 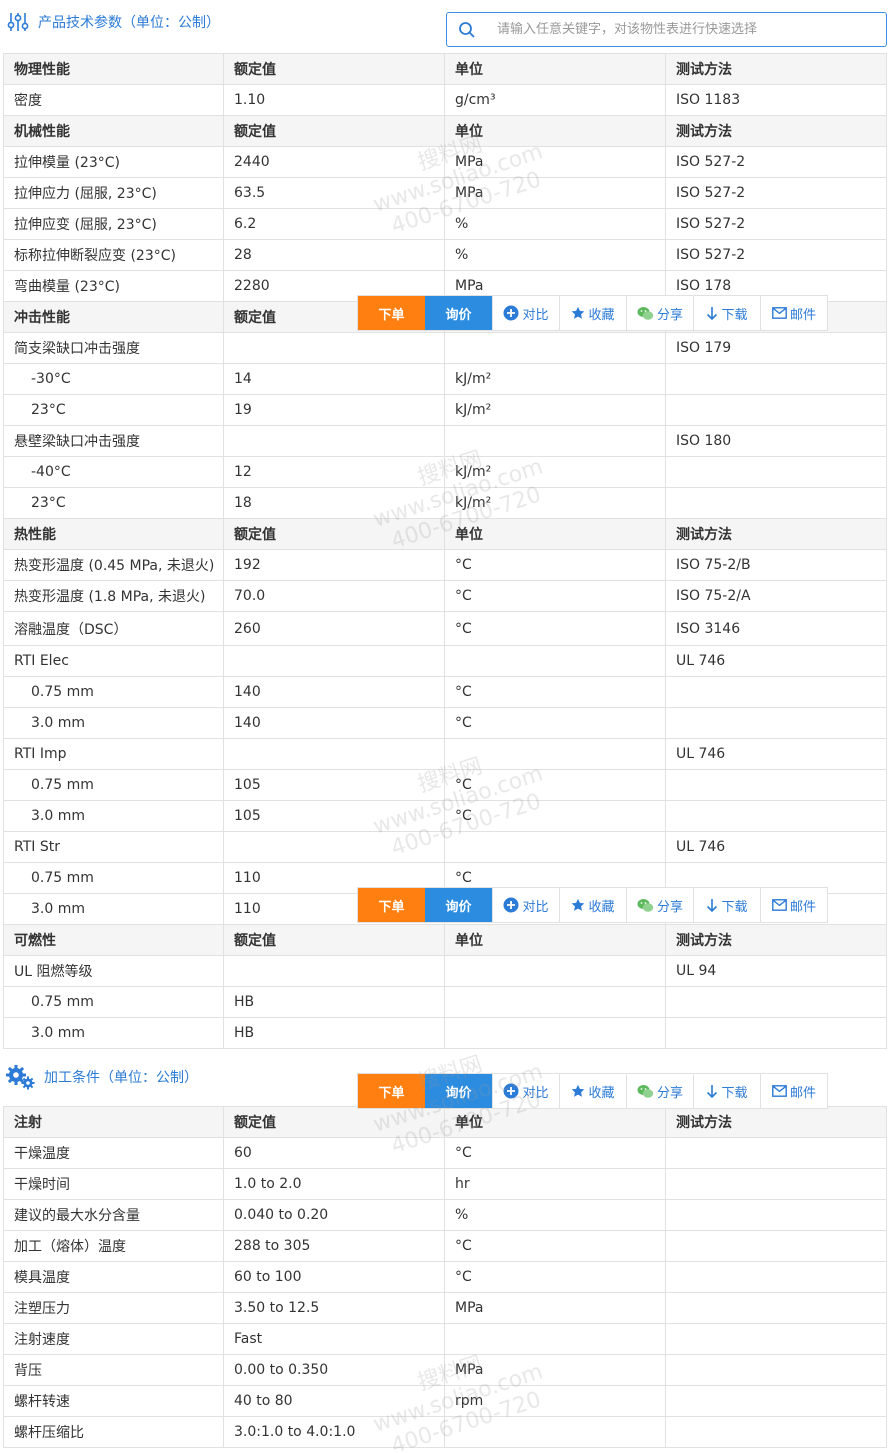 I want to click on table-cell: 密度, so click(x=113, y=100).